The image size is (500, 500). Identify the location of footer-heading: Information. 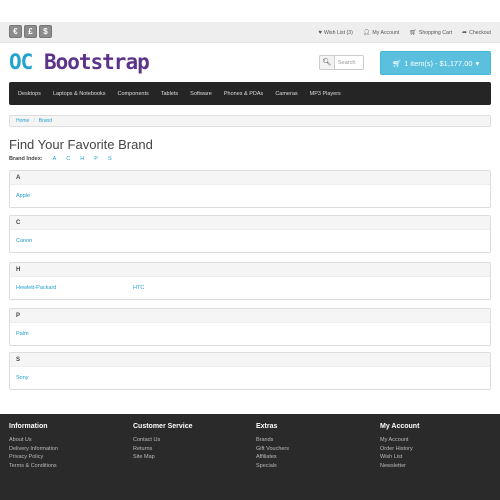
(28, 426).